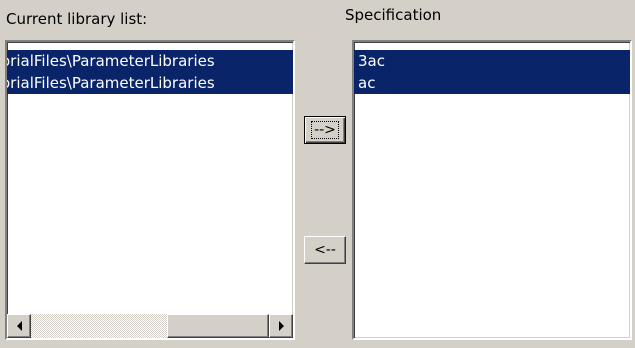 The width and height of the screenshot is (635, 348). I want to click on remove-button-label: <--, so click(325, 250).